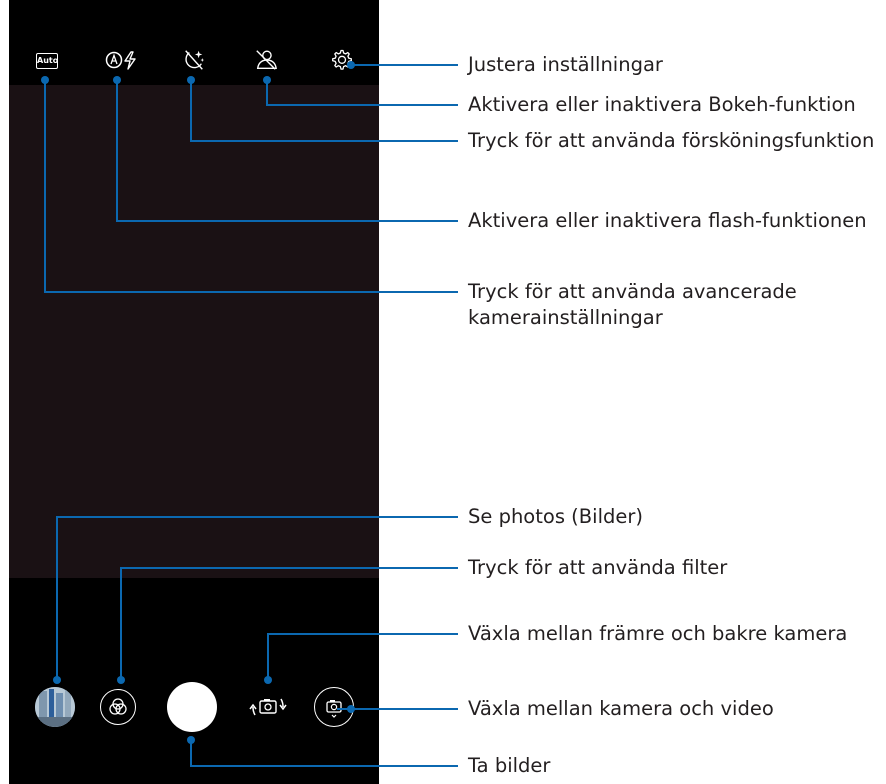 This screenshot has height=784, width=886. I want to click on callout-dot-bokeh, so click(267, 80).